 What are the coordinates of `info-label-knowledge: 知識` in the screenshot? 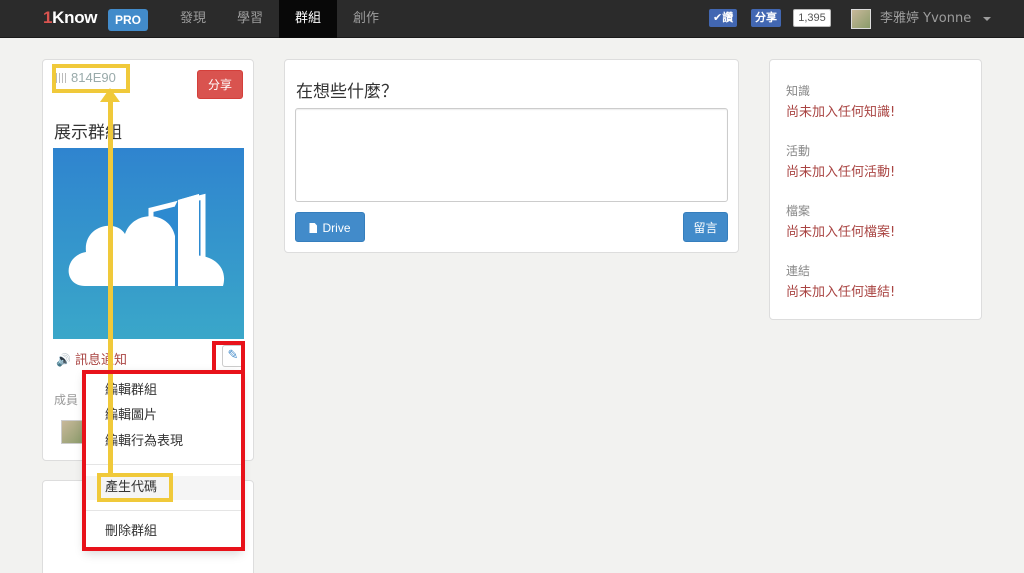 It's located at (798, 91).